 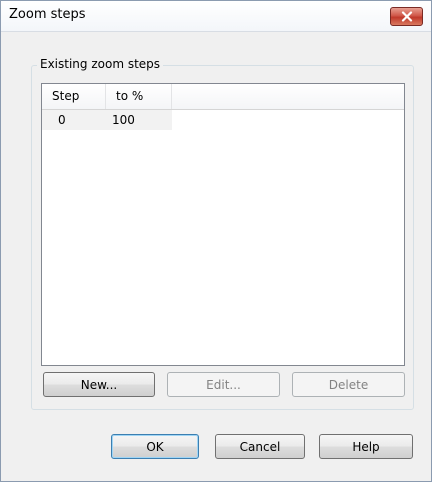 What do you see at coordinates (62, 120) in the screenshot?
I see `step-cell: 0` at bounding box center [62, 120].